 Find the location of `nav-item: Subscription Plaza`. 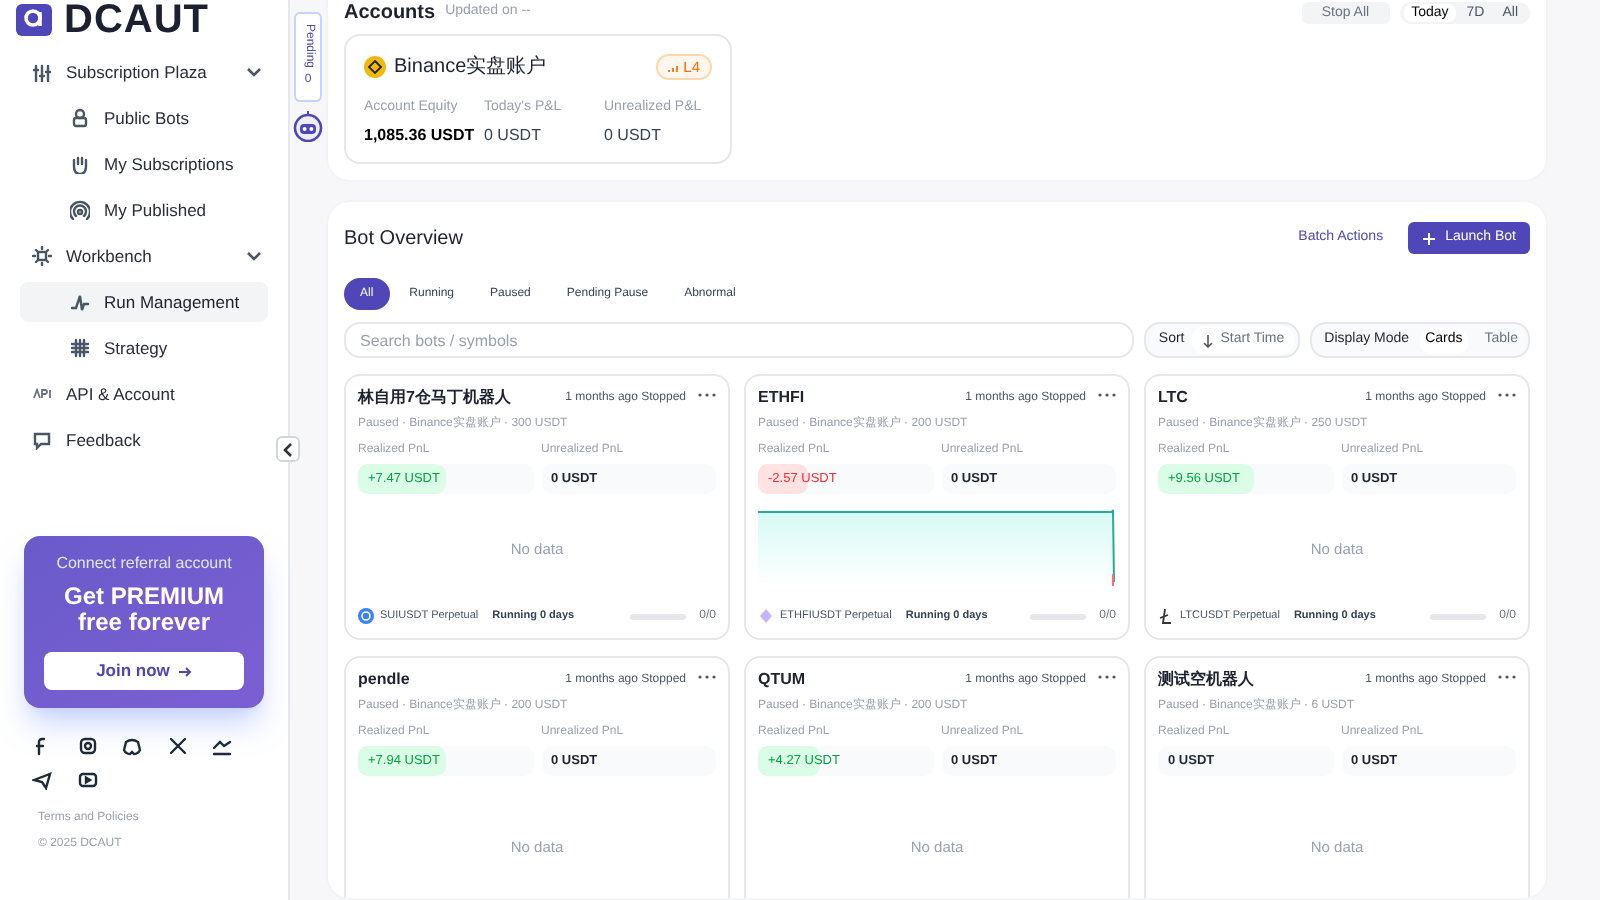

nav-item: Subscription Plaza is located at coordinates (144, 72).